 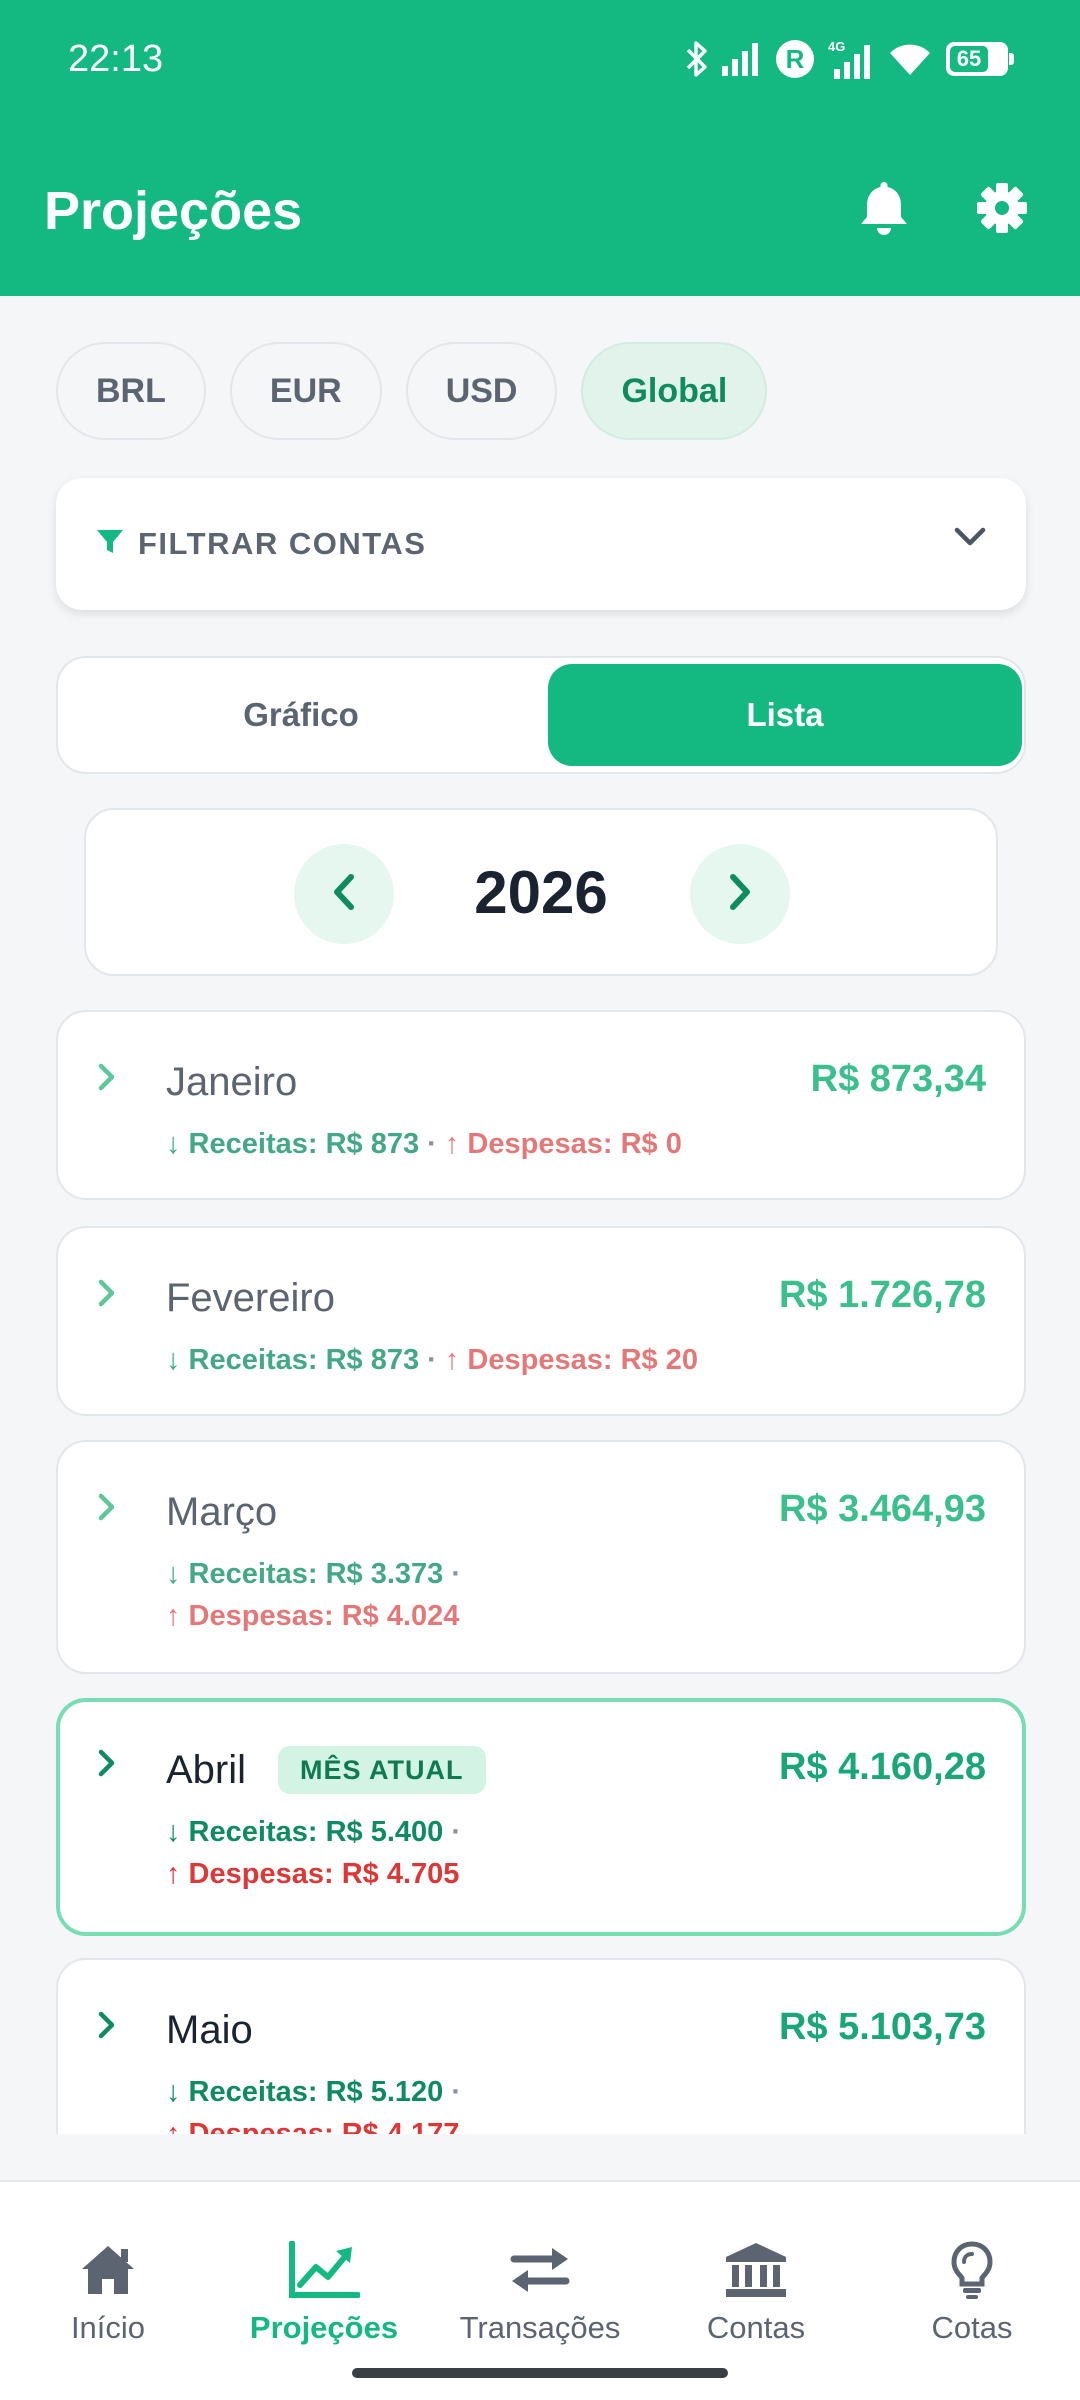 I want to click on bell-icon, so click(x=884, y=210).